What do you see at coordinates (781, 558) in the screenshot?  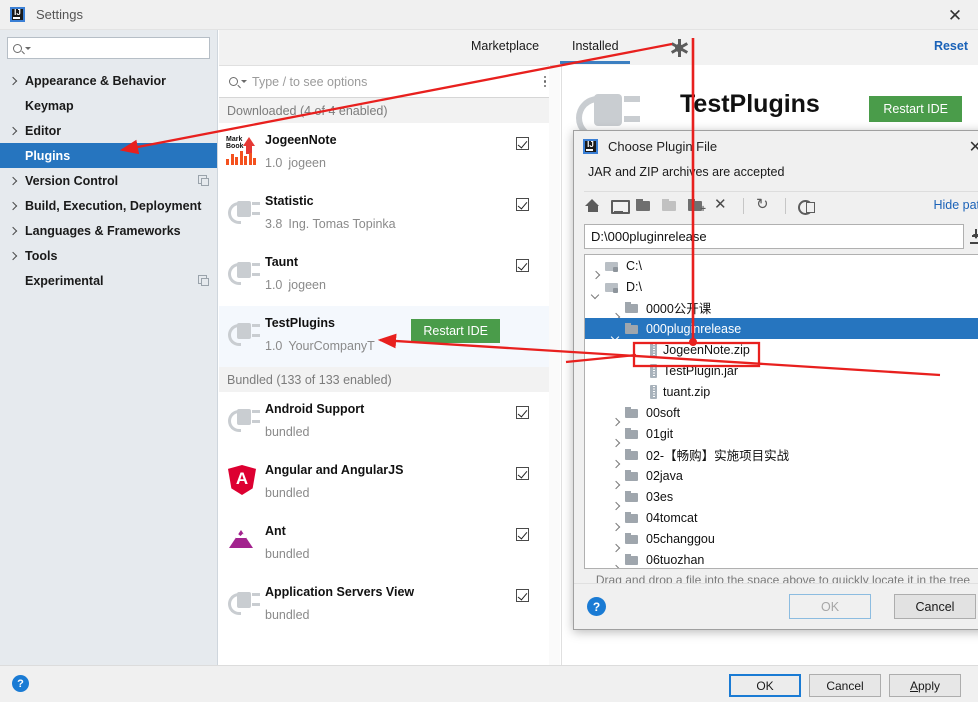 I see `file-tree-row: 06tuozhan` at bounding box center [781, 558].